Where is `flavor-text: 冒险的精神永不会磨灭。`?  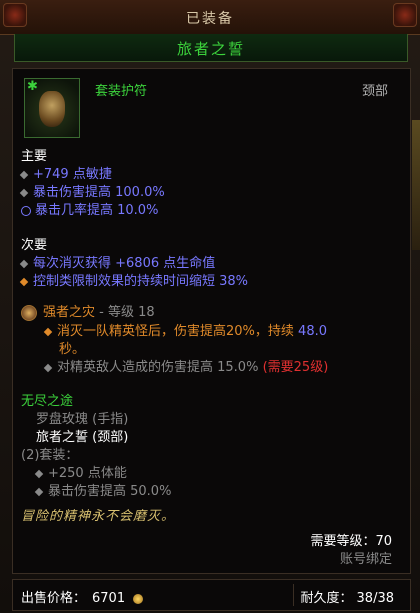
flavor-text: 冒险的精神永不会磨灭。 is located at coordinates (98, 516).